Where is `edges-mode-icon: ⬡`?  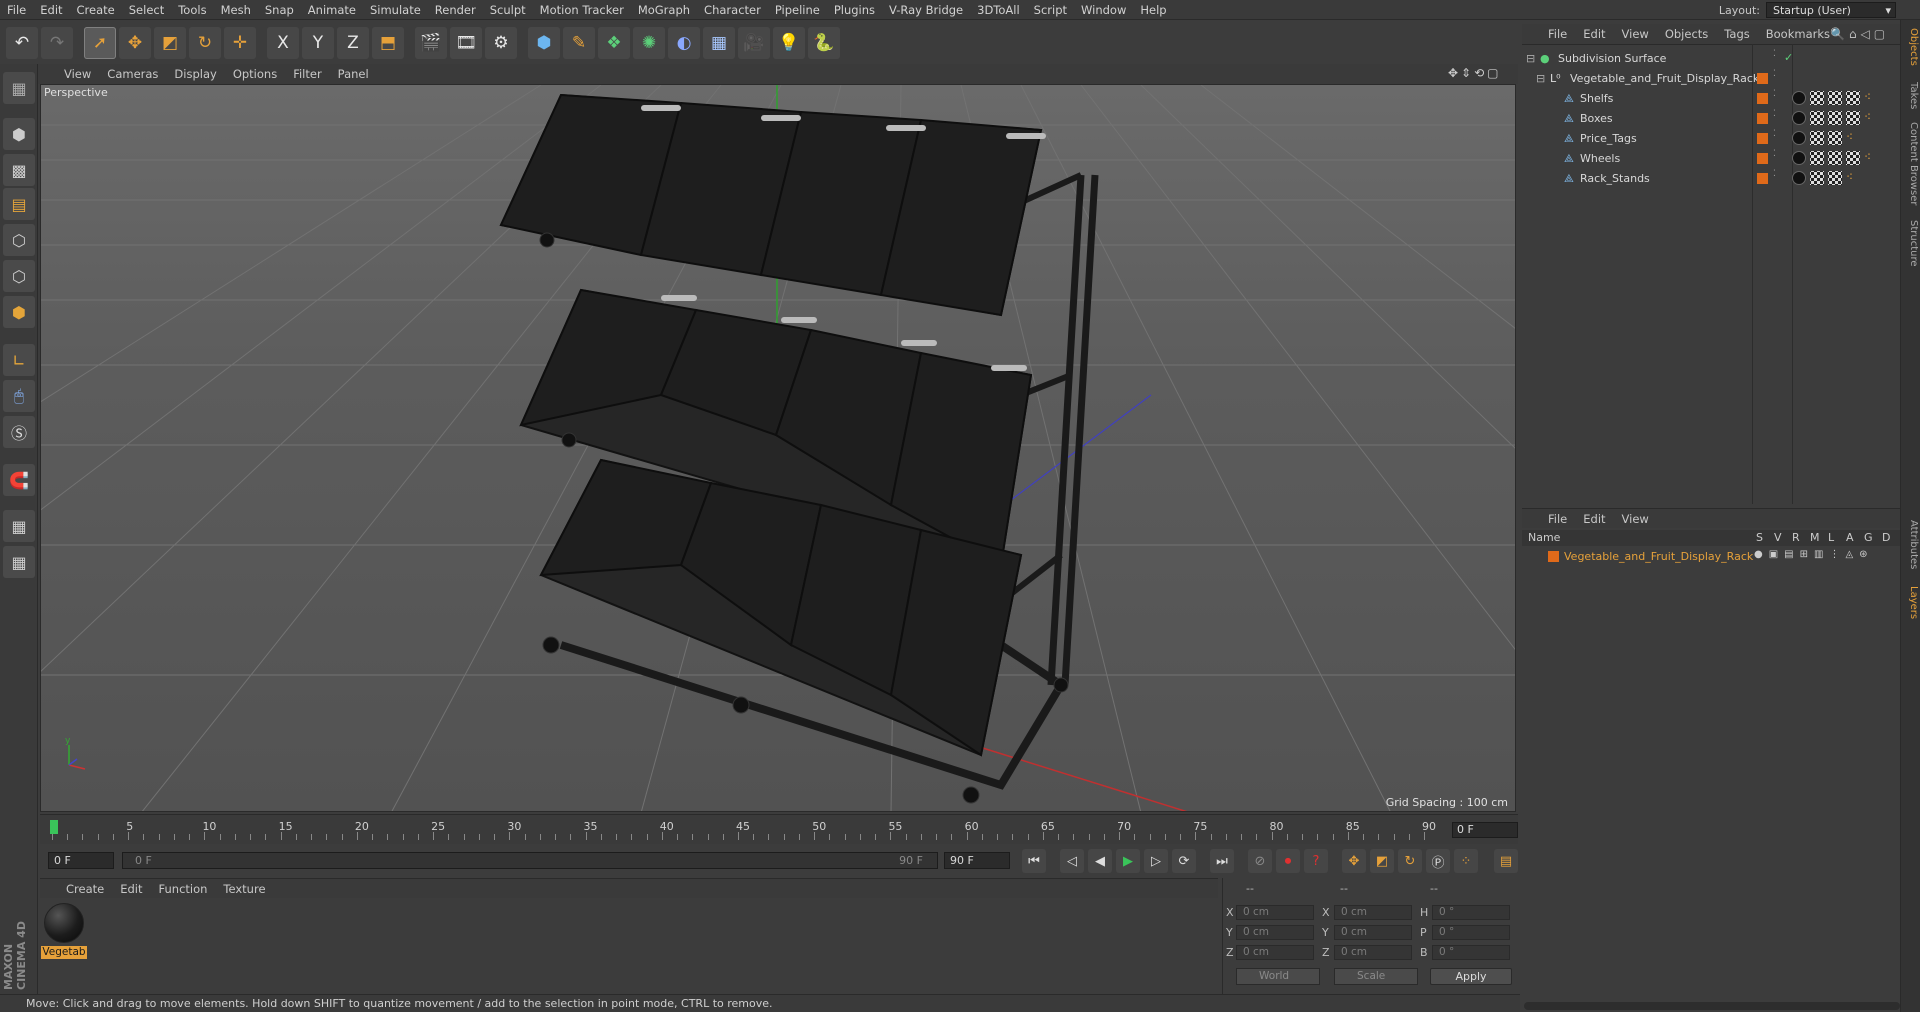 edges-mode-icon: ⬡ is located at coordinates (19, 276).